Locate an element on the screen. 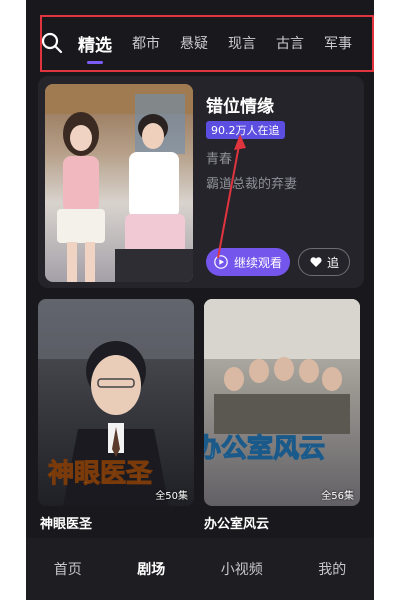  drama-title: 办公室风云 is located at coordinates (236, 522).